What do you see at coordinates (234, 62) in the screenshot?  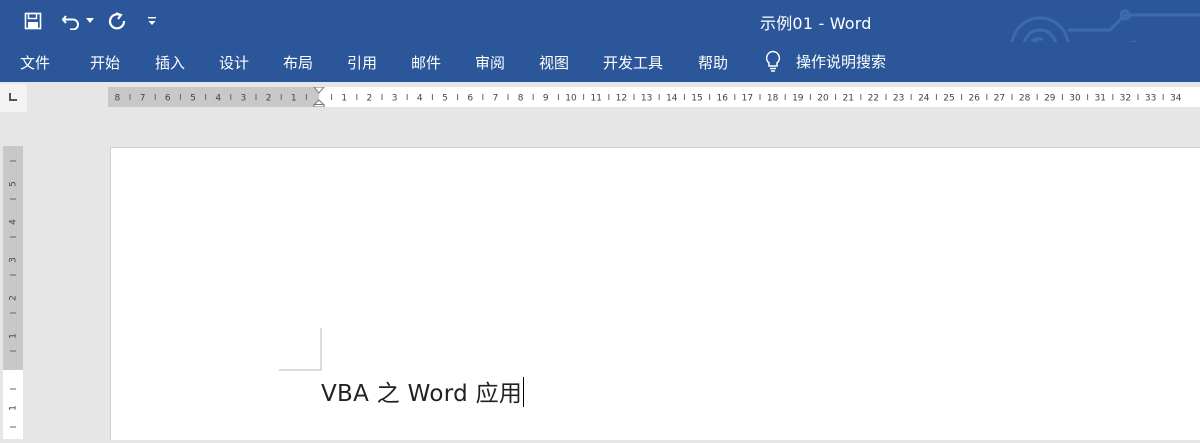 I see `tab-design: 设计` at bounding box center [234, 62].